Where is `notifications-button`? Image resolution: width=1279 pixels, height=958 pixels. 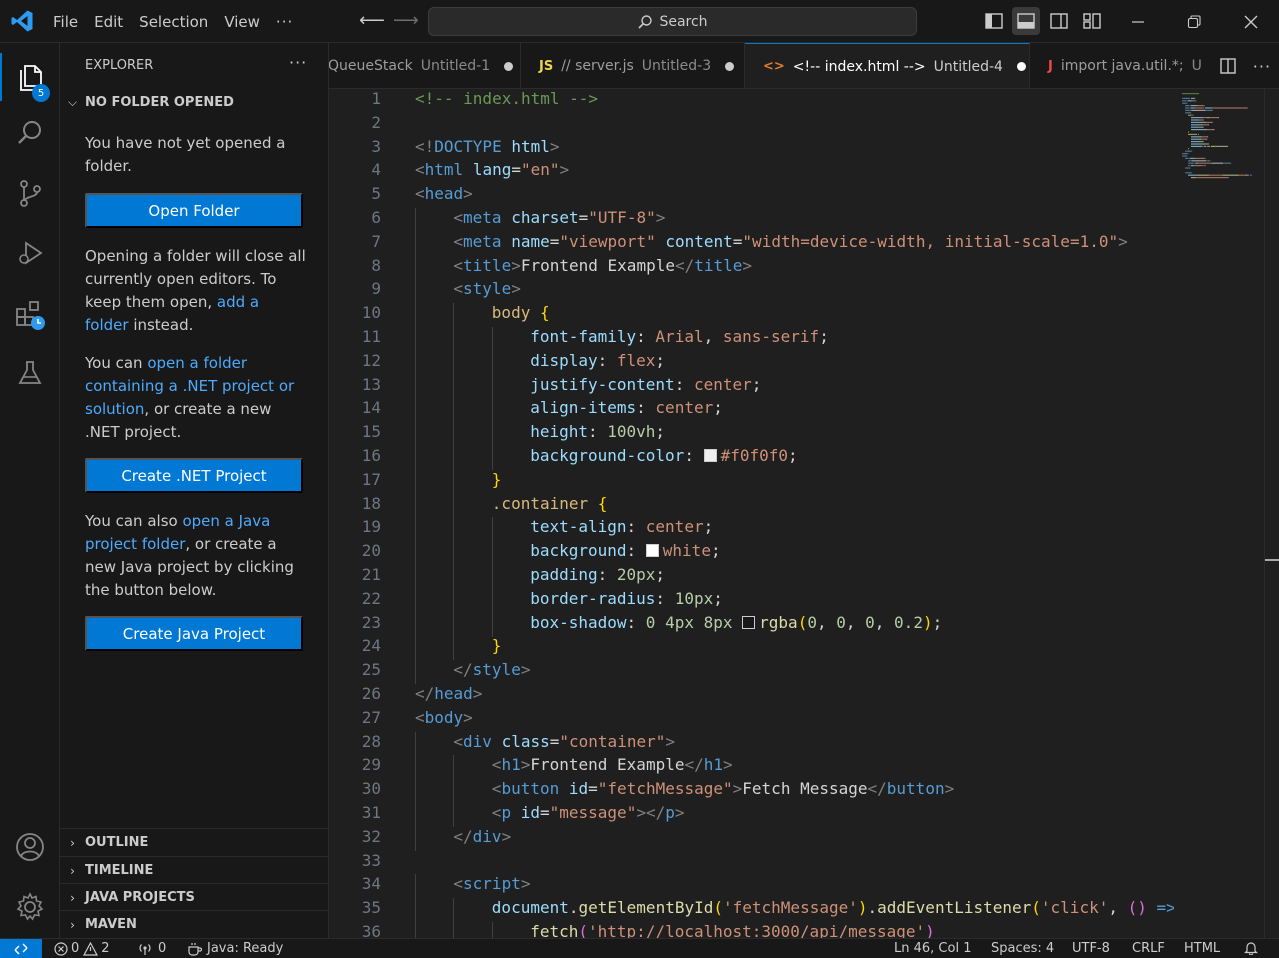
notifications-button is located at coordinates (1251, 948).